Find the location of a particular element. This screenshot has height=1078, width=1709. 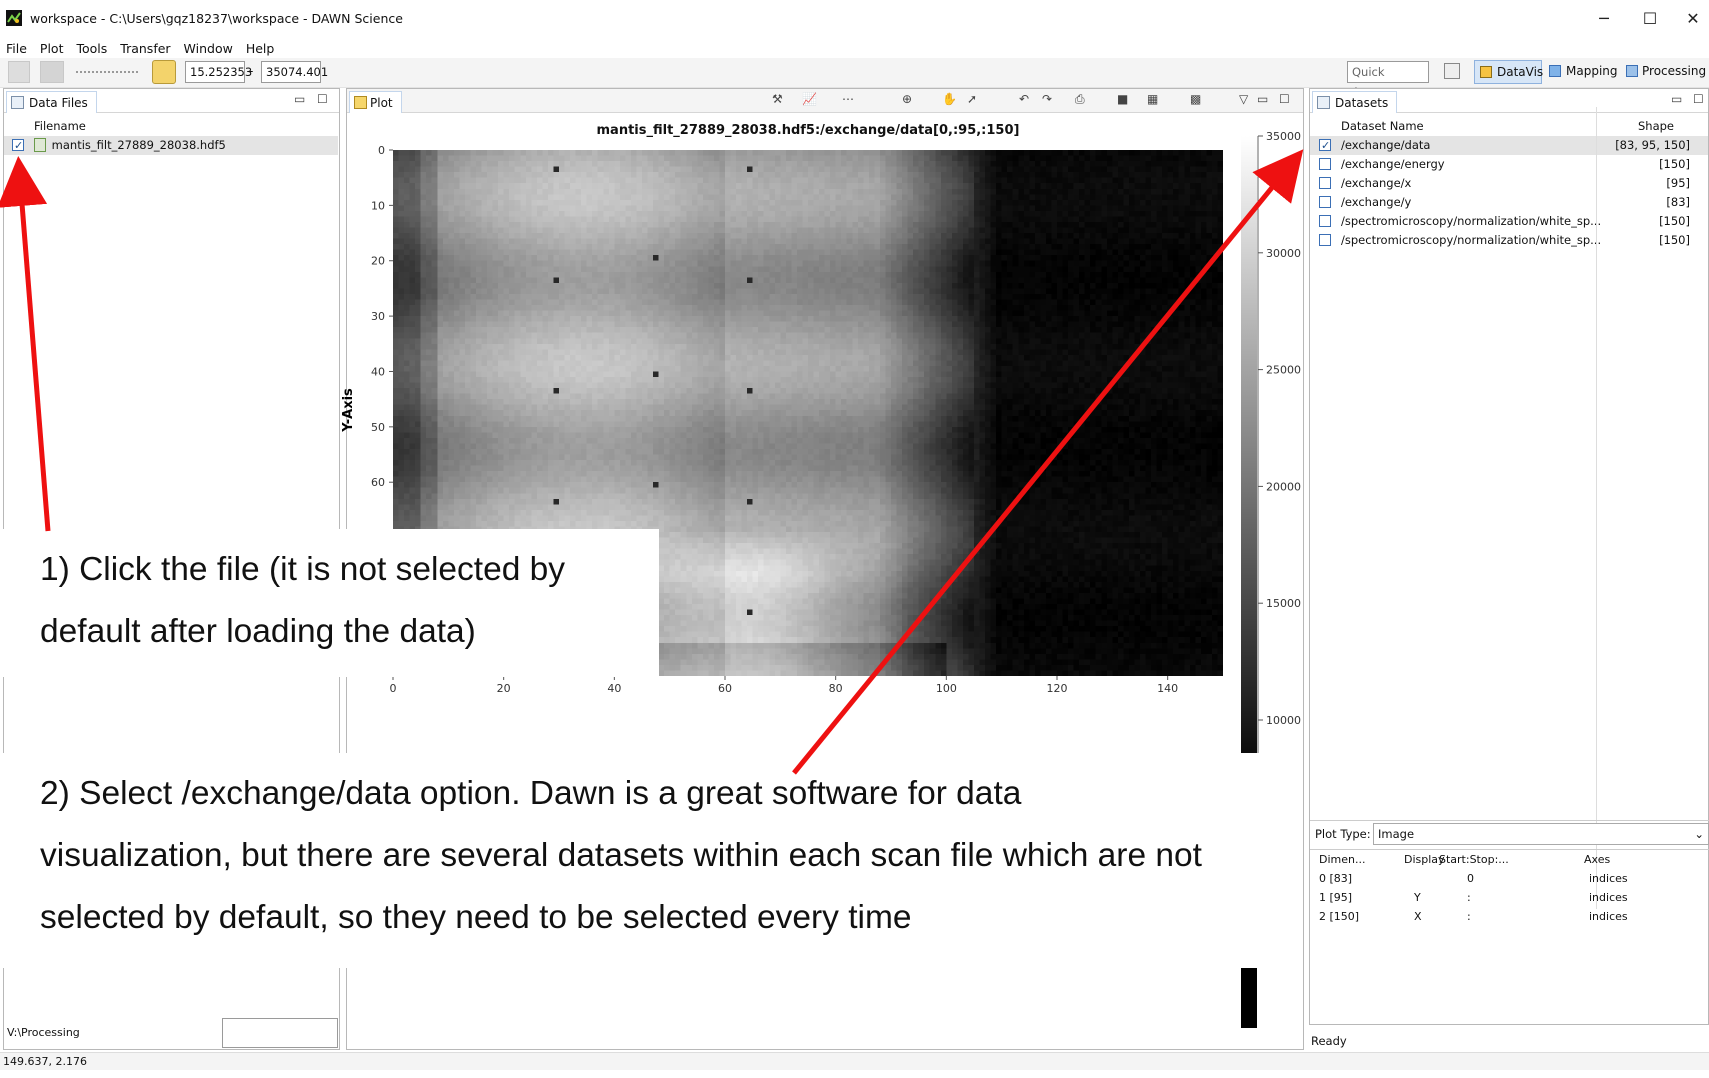

arrow-to-file is located at coordinates (25, 344).